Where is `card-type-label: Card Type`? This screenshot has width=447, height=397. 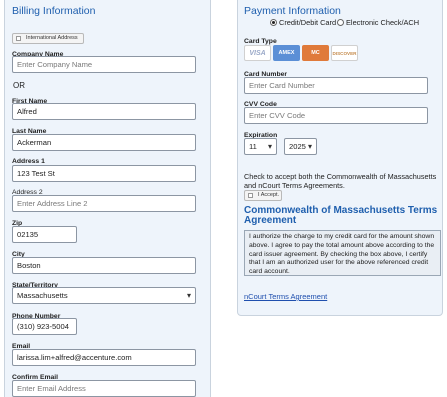
card-type-label: Card Type is located at coordinates (260, 41).